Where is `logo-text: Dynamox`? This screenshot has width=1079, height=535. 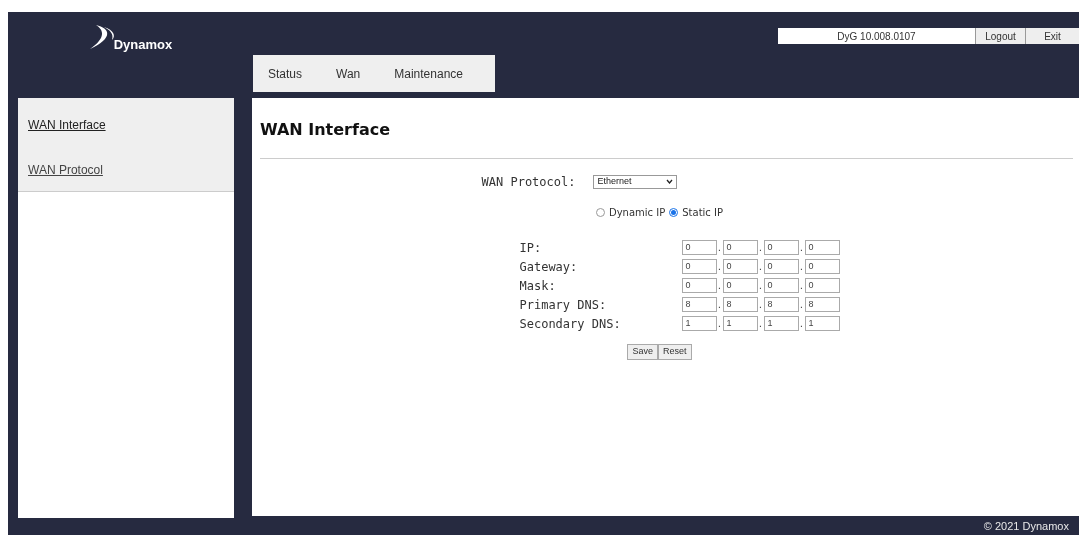
logo-text: Dynamox is located at coordinates (143, 44).